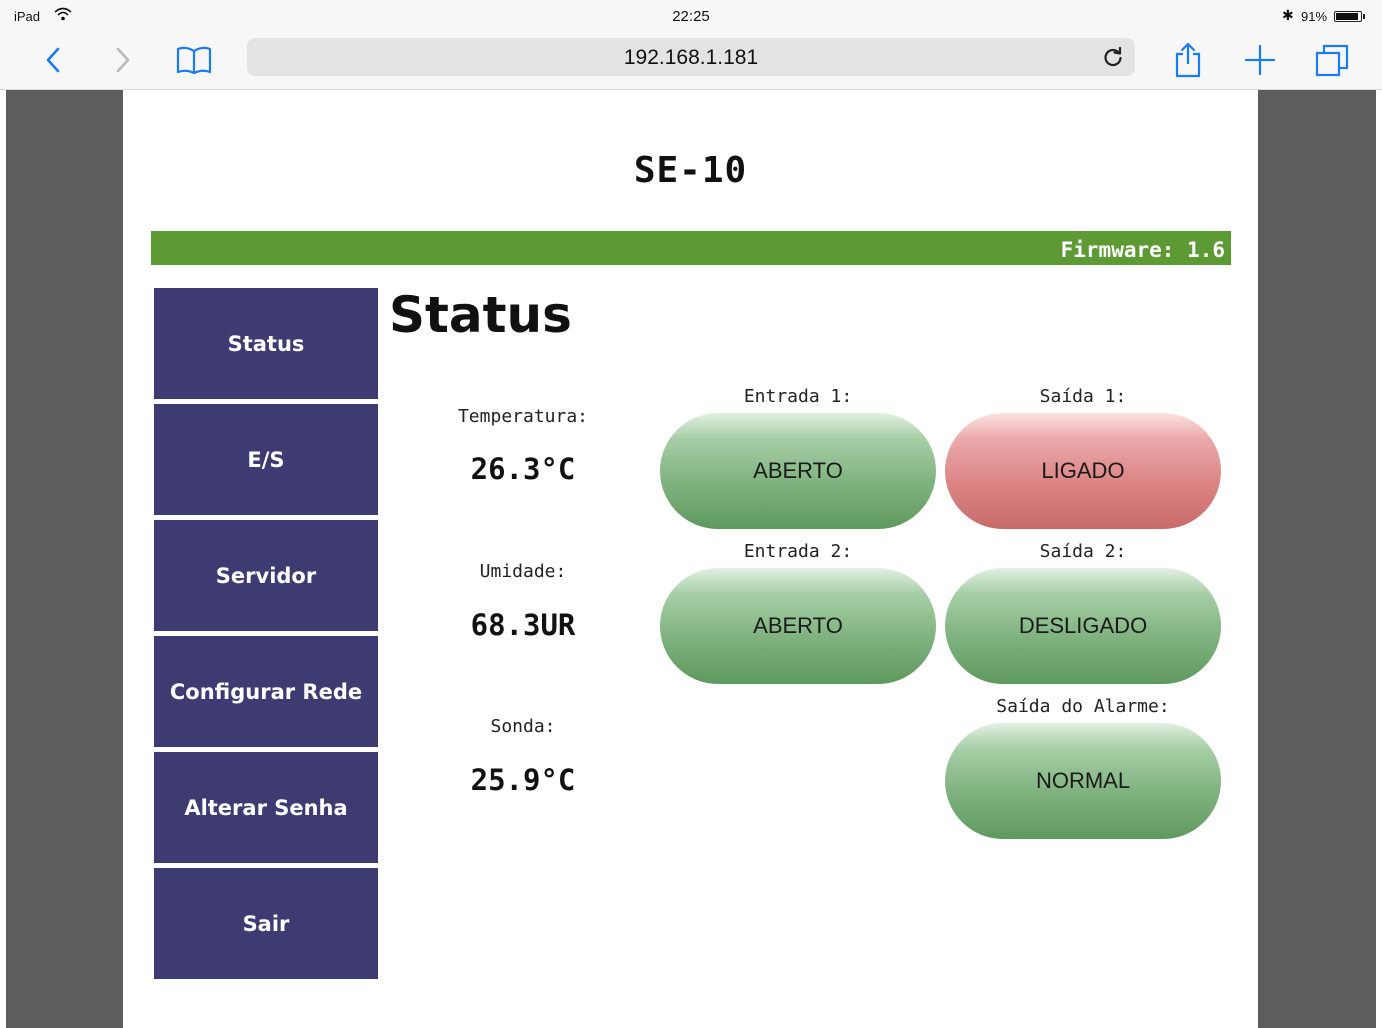 This screenshot has width=1382, height=1028. I want to click on chevron-right-icon, so click(123, 60).